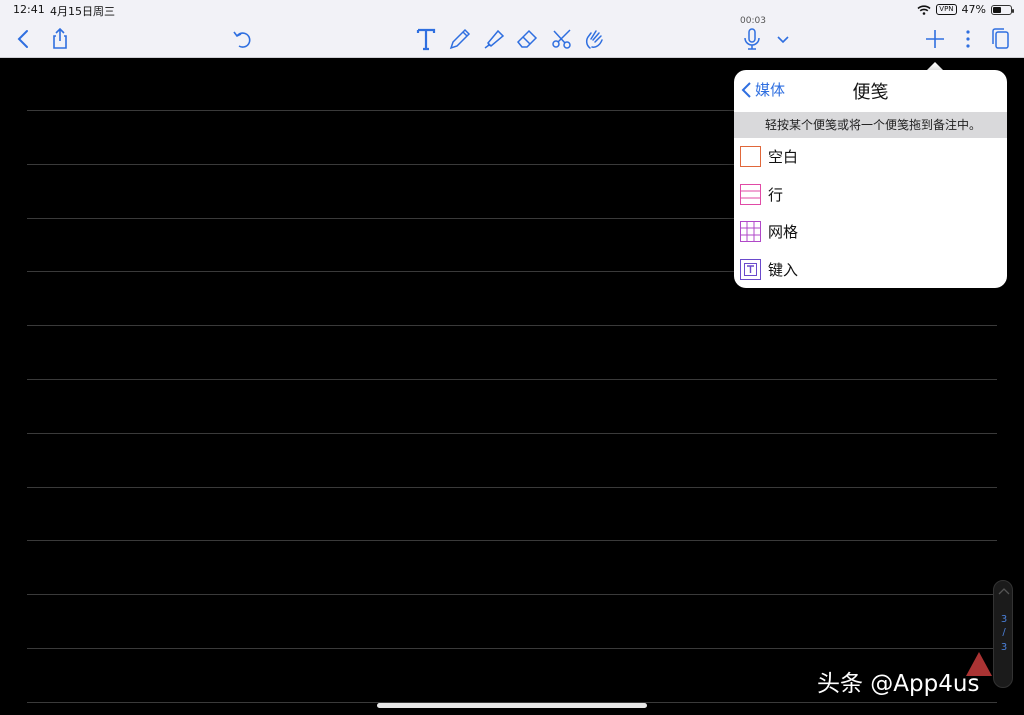  I want to click on paper-item-typed: 键入, so click(870, 270).